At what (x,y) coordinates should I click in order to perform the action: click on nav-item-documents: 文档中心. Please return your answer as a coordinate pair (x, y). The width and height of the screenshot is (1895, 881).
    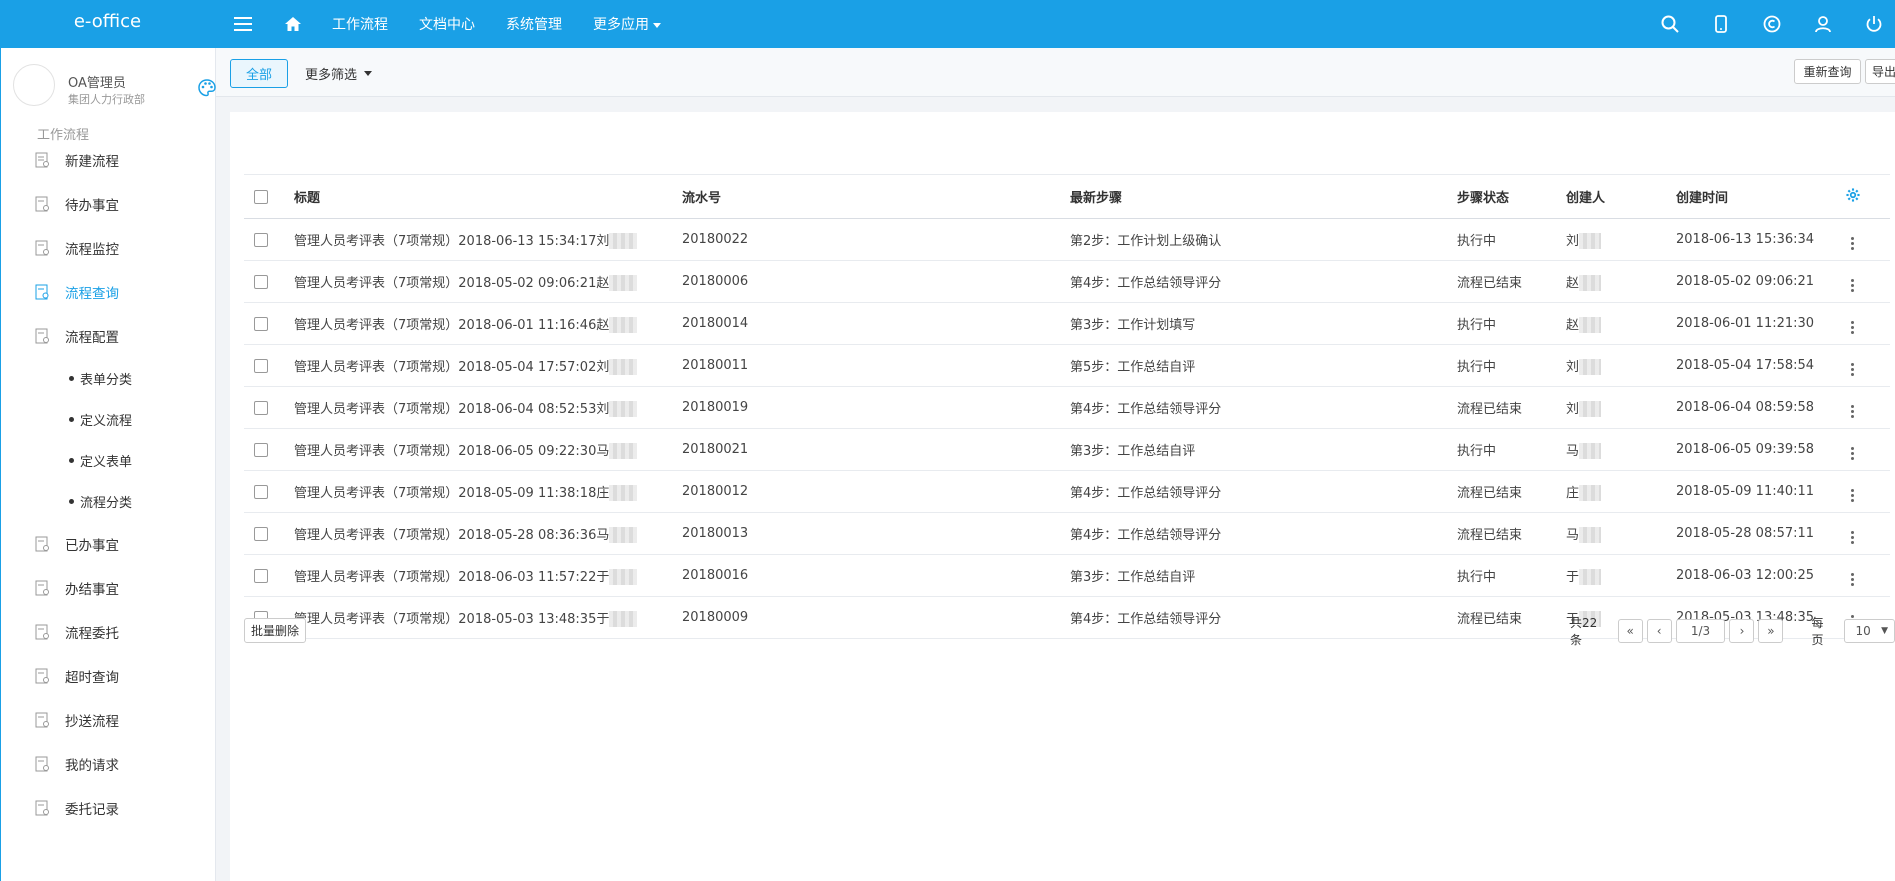
    Looking at the image, I should click on (447, 24).